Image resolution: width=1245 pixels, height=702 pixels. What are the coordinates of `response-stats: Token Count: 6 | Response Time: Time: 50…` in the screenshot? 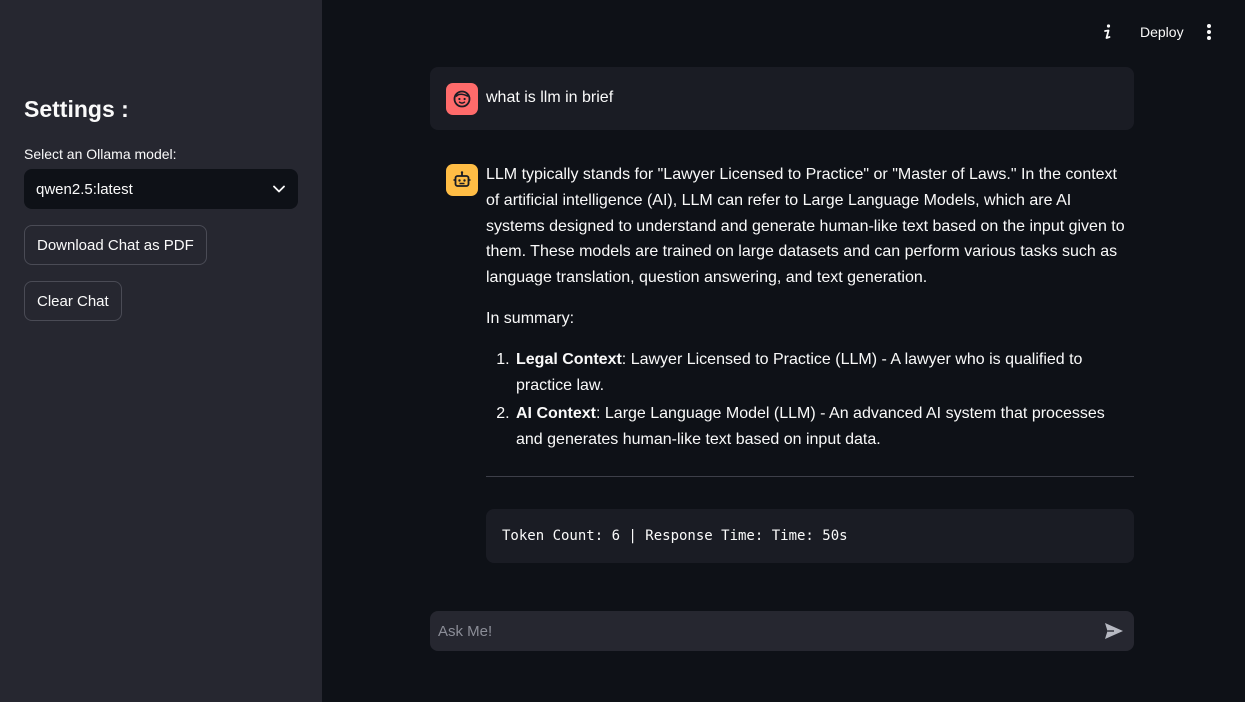 It's located at (810, 536).